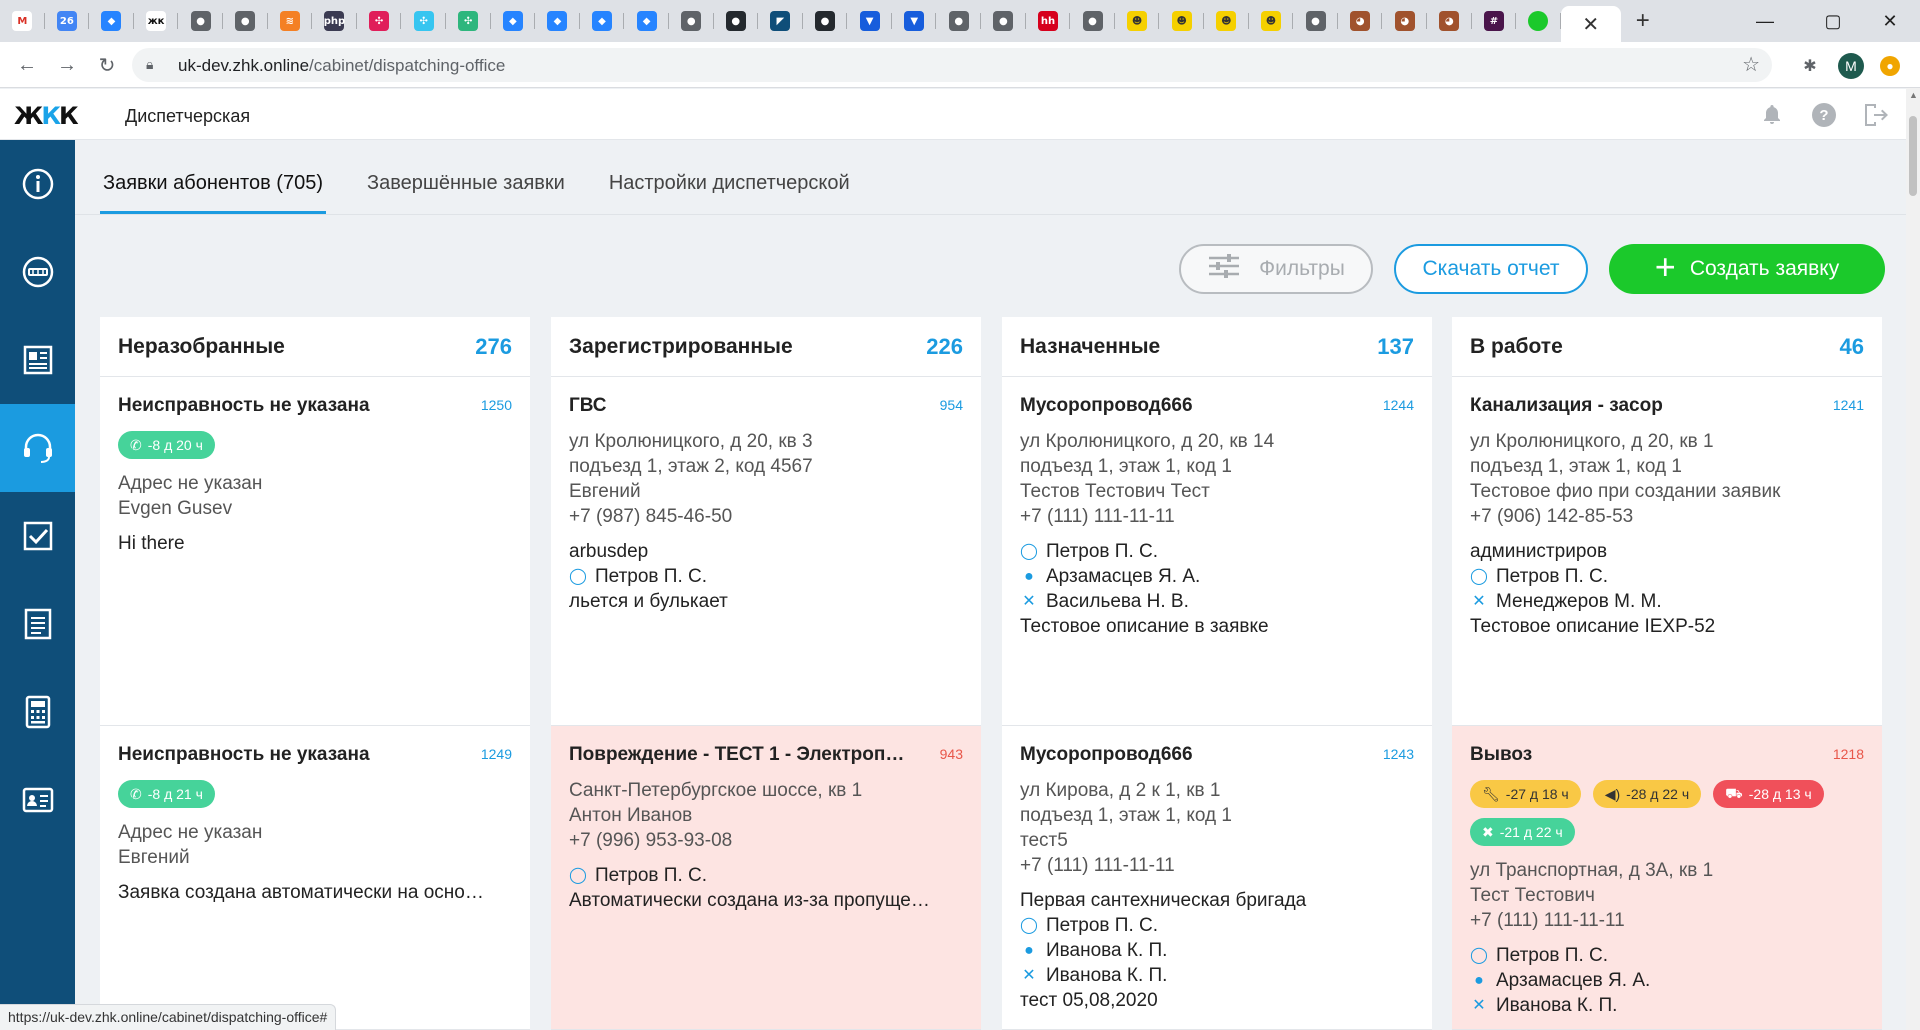 The width and height of the screenshot is (1920, 1030). What do you see at coordinates (1824, 115) in the screenshot?
I see `help-icon: ?` at bounding box center [1824, 115].